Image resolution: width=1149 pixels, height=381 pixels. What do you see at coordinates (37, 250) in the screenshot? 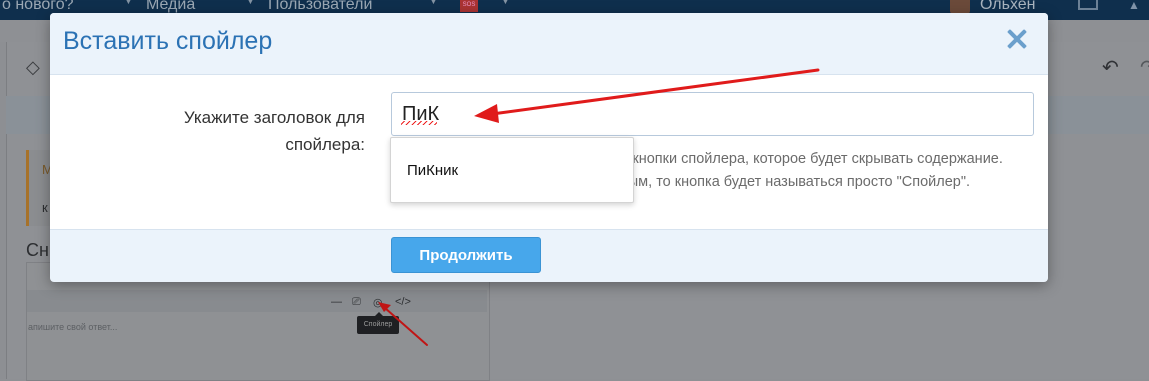
I see `section-heading: Сн` at bounding box center [37, 250].